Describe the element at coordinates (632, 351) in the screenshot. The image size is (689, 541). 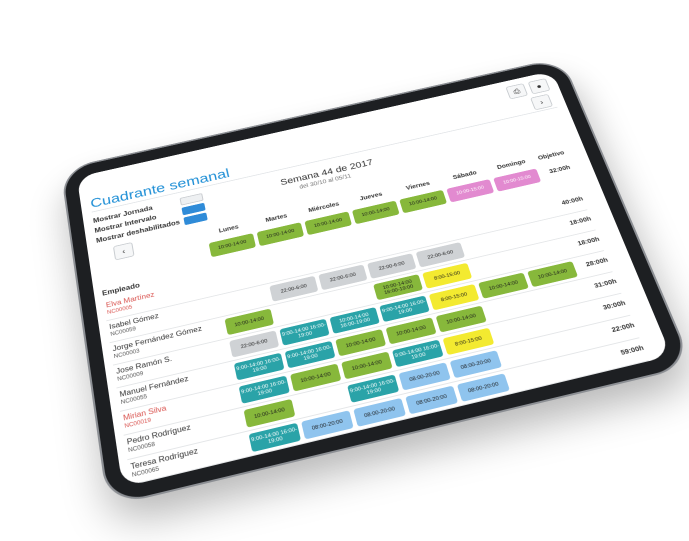
I see `employee-hours: 59:00h` at that location.